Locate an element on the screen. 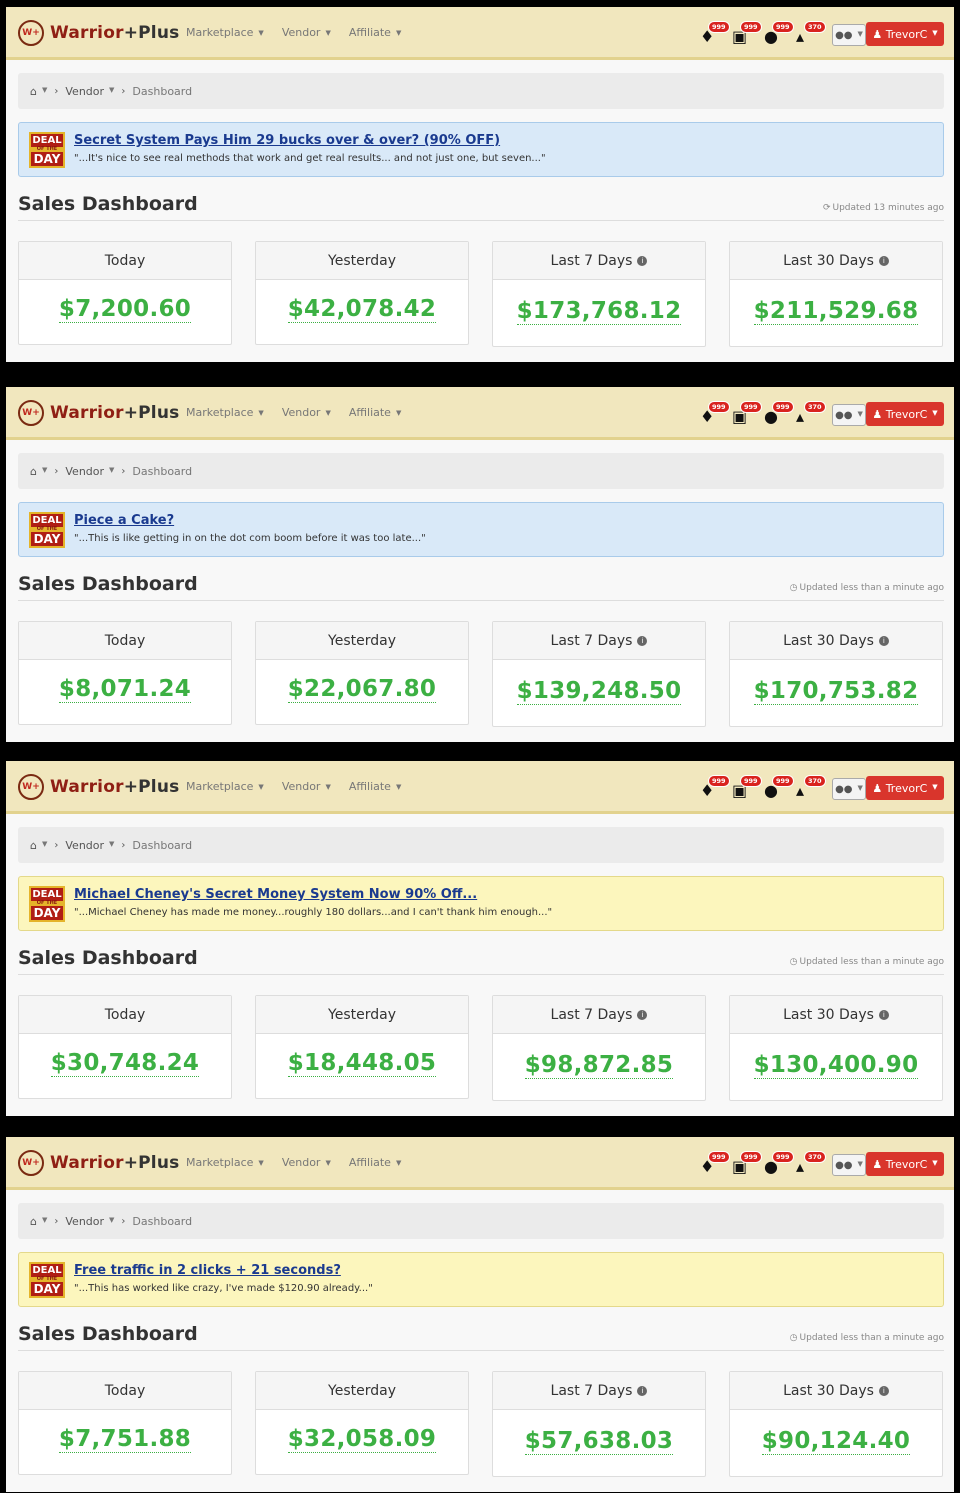  deal-title-link: Piece a Cake? is located at coordinates (124, 520).